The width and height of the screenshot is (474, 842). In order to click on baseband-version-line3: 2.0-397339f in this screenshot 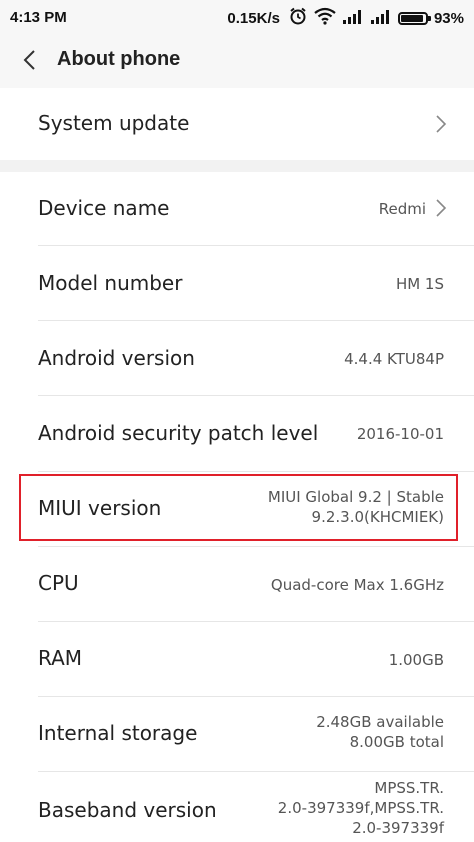, I will do `click(398, 828)`.